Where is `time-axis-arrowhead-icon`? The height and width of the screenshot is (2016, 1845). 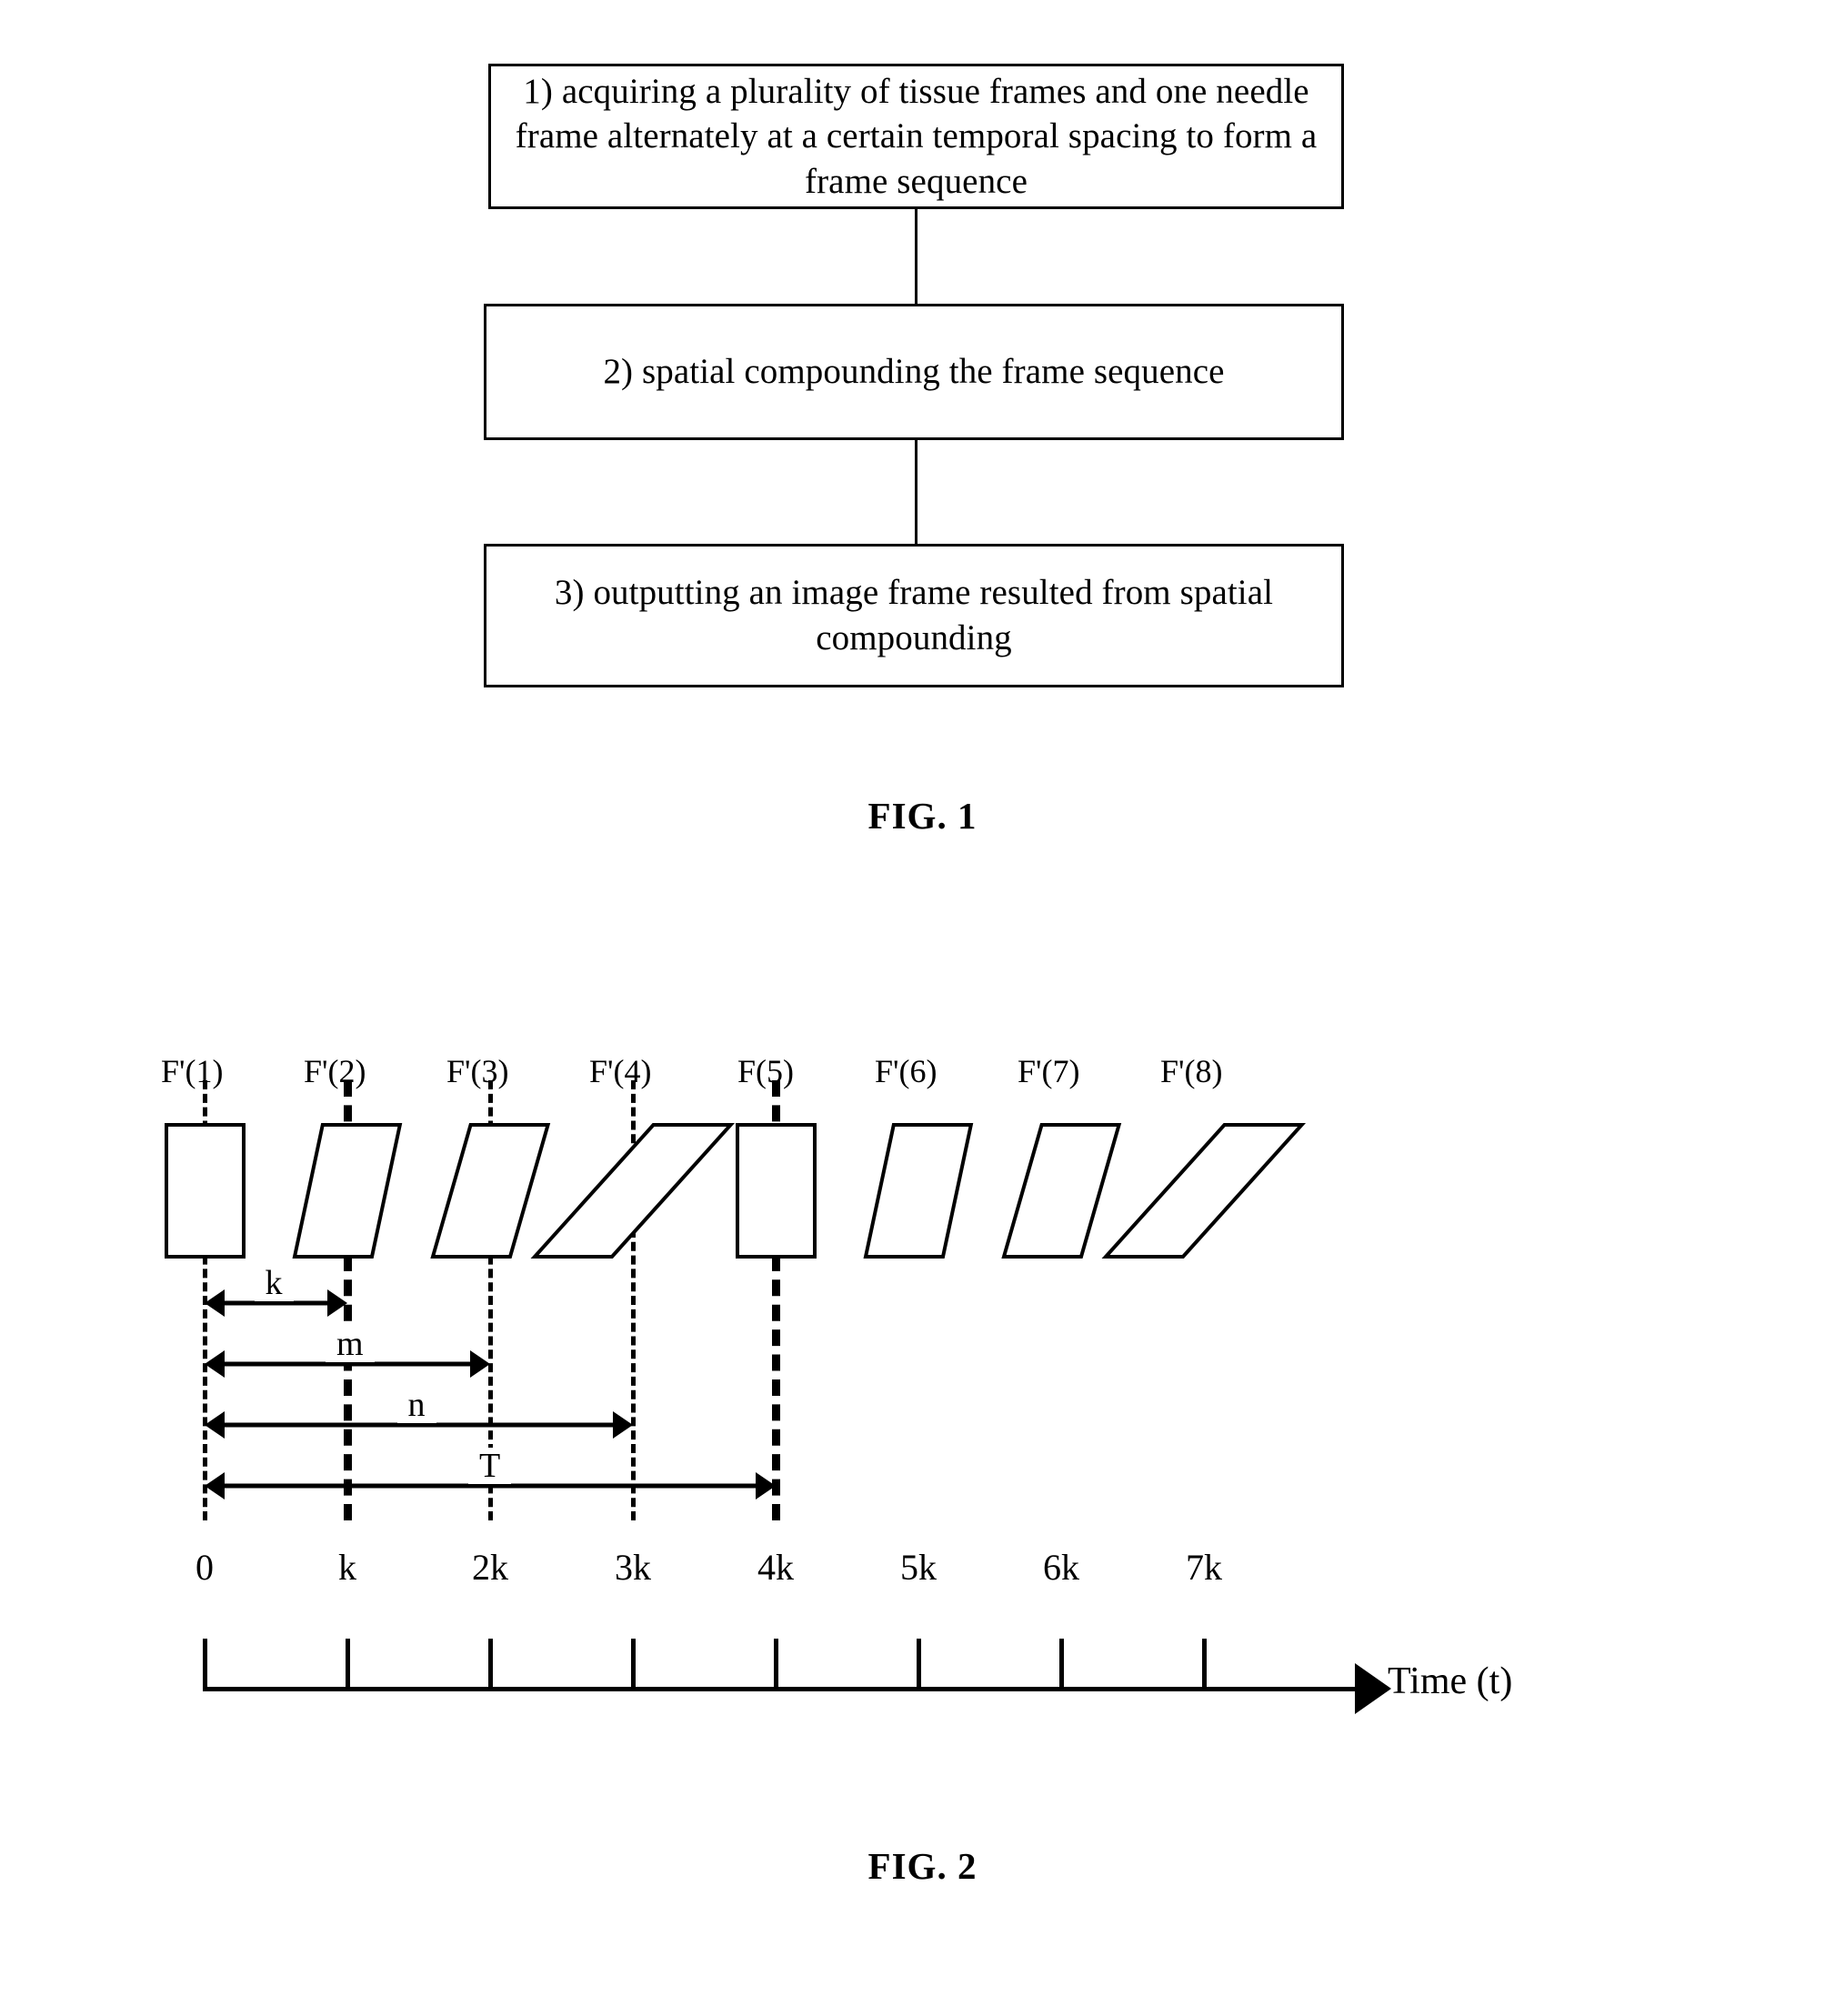
time-axis-arrowhead-icon is located at coordinates (1373, 1688).